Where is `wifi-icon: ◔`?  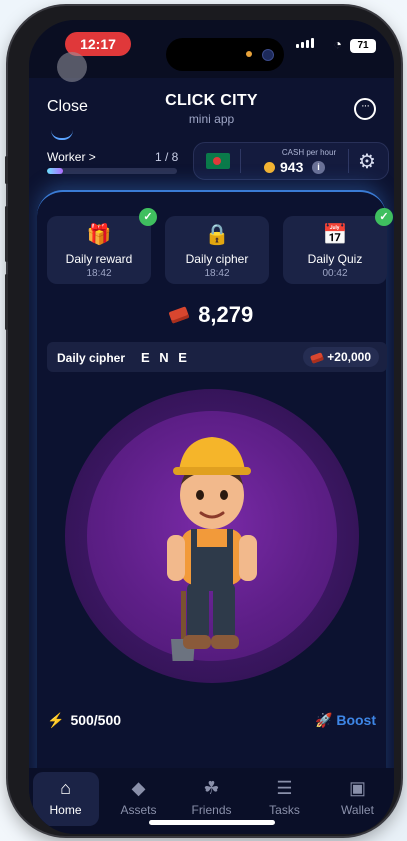 wifi-icon: ◔ is located at coordinates (337, 44).